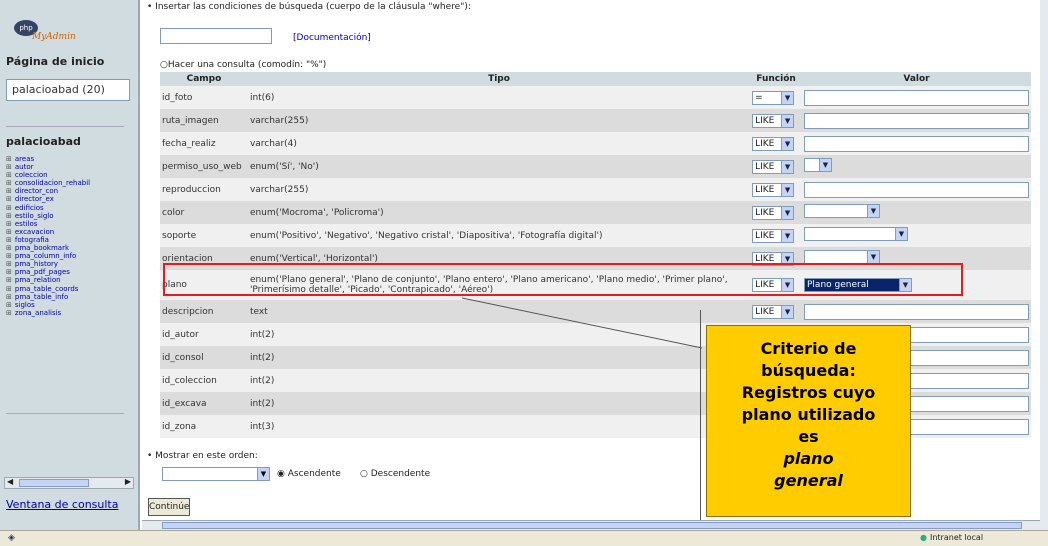  I want to click on table-name: coleccion, so click(31, 175).